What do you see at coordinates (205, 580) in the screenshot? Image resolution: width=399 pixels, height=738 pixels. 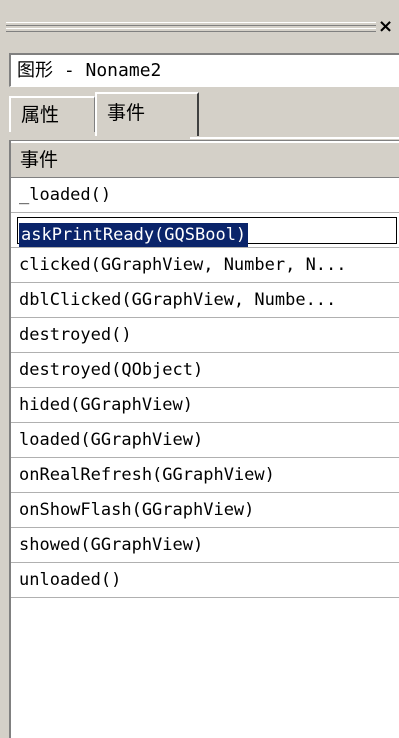 I see `event-list-item: unloaded()` at bounding box center [205, 580].